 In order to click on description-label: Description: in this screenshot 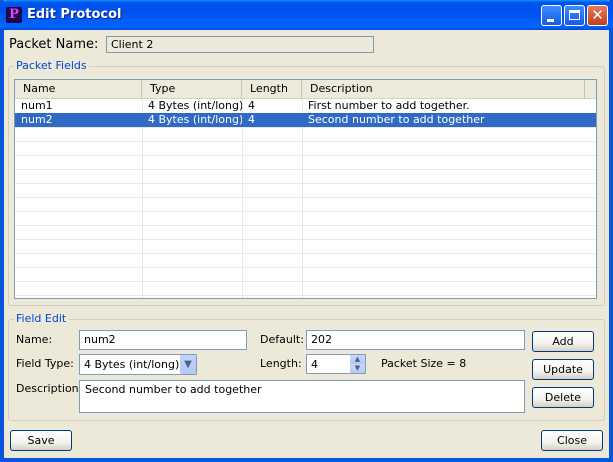, I will do `click(49, 388)`.